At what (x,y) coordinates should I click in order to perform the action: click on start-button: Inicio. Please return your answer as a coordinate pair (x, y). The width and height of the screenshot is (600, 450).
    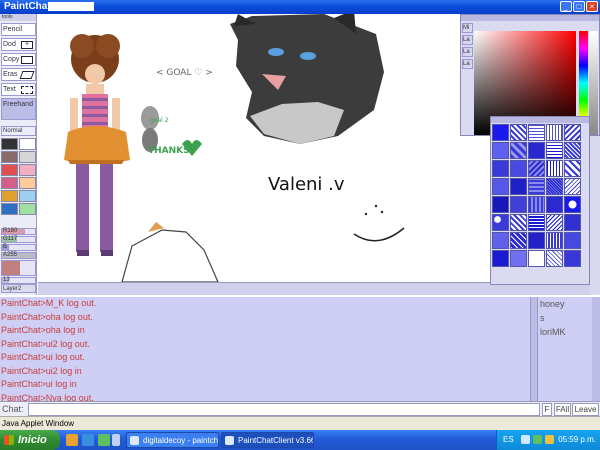
    Looking at the image, I should click on (30, 440).